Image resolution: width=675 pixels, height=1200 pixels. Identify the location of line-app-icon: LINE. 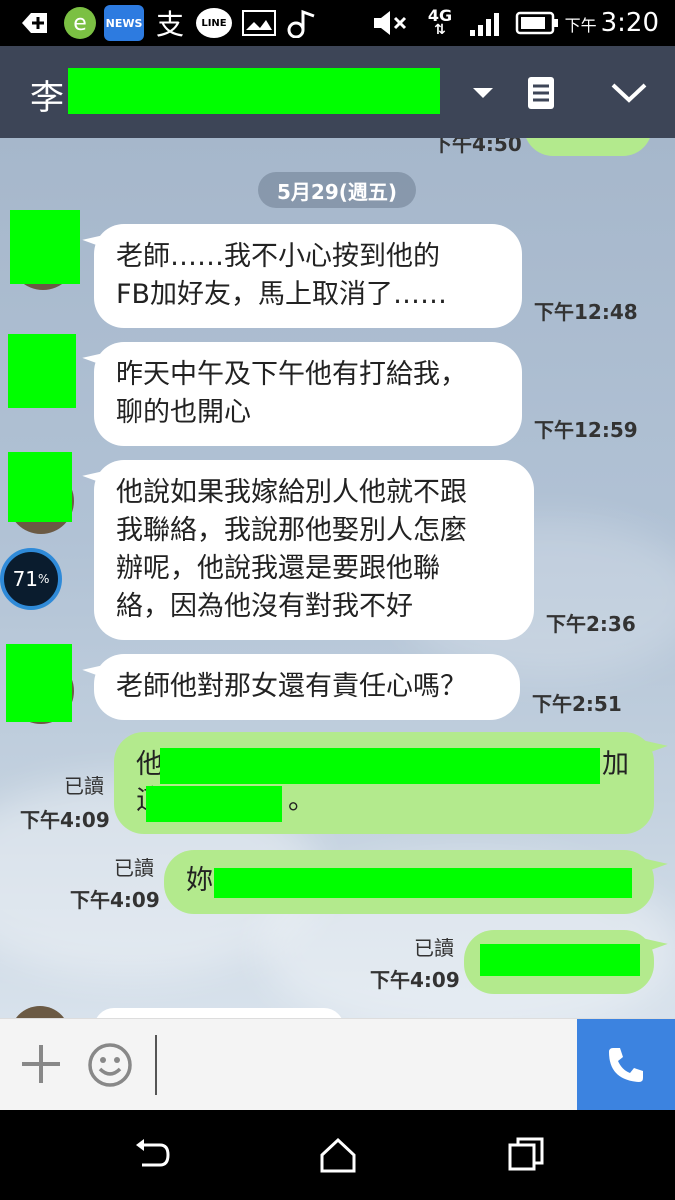
(214, 23).